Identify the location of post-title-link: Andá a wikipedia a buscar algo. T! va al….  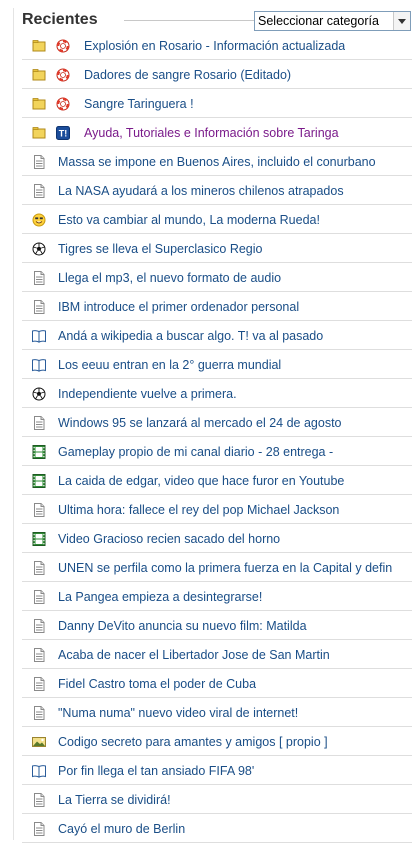
(190, 336).